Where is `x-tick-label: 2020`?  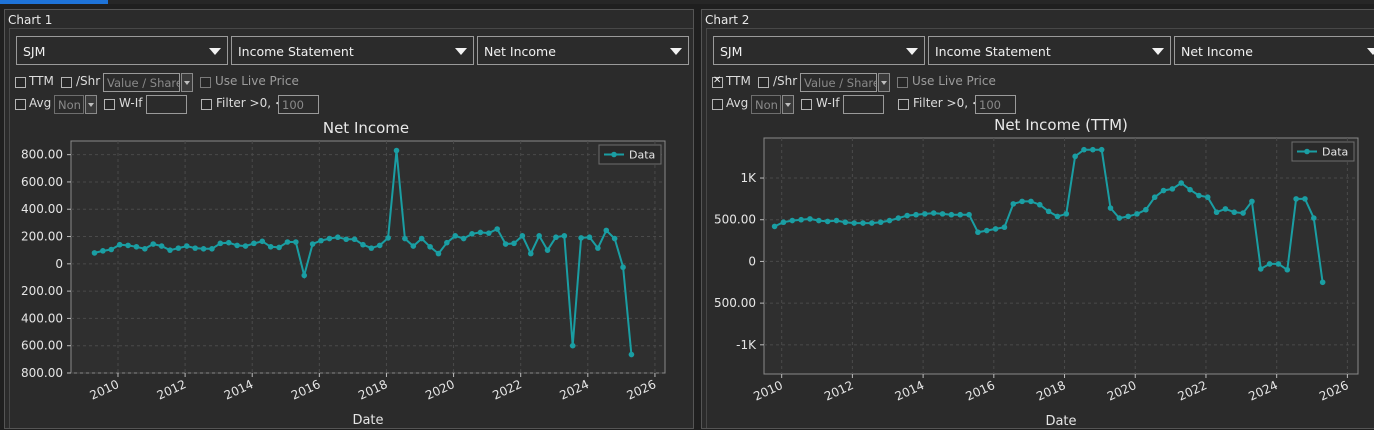
x-tick-label: 2020 is located at coordinates (440, 390).